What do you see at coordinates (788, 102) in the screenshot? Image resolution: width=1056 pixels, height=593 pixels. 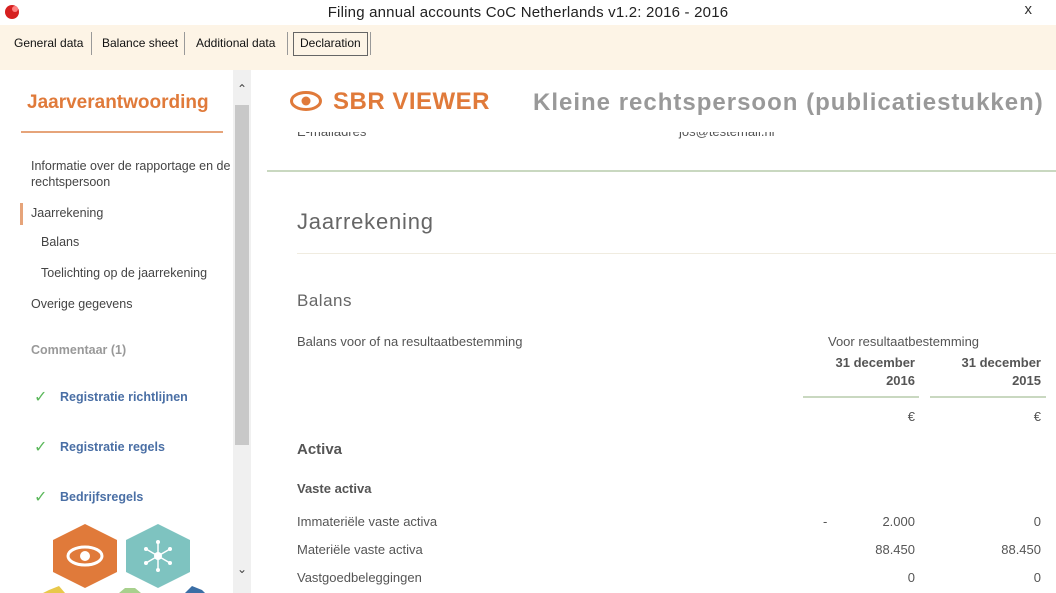 I see `document-title: Kleine rechtspersoon (publicatiestukken)` at bounding box center [788, 102].